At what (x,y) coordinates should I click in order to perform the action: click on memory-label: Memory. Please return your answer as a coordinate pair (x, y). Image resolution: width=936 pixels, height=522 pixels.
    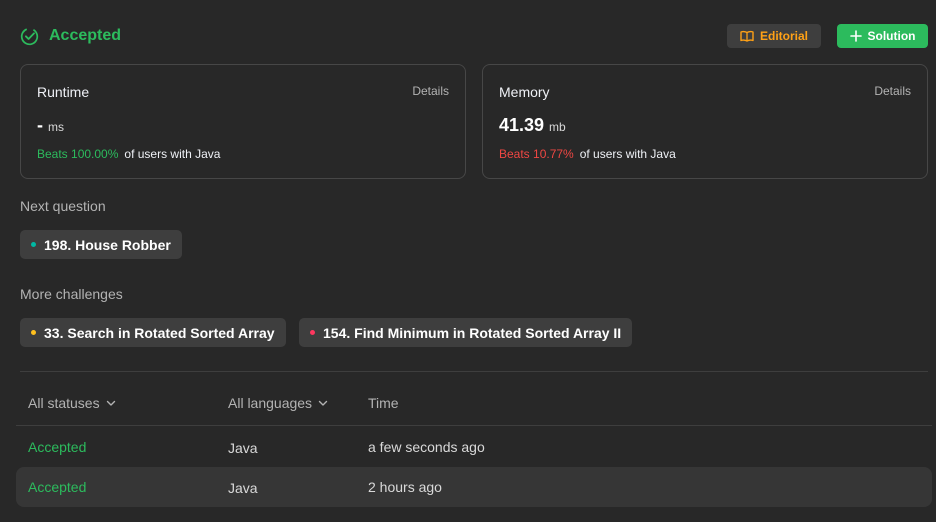
    Looking at the image, I should click on (524, 92).